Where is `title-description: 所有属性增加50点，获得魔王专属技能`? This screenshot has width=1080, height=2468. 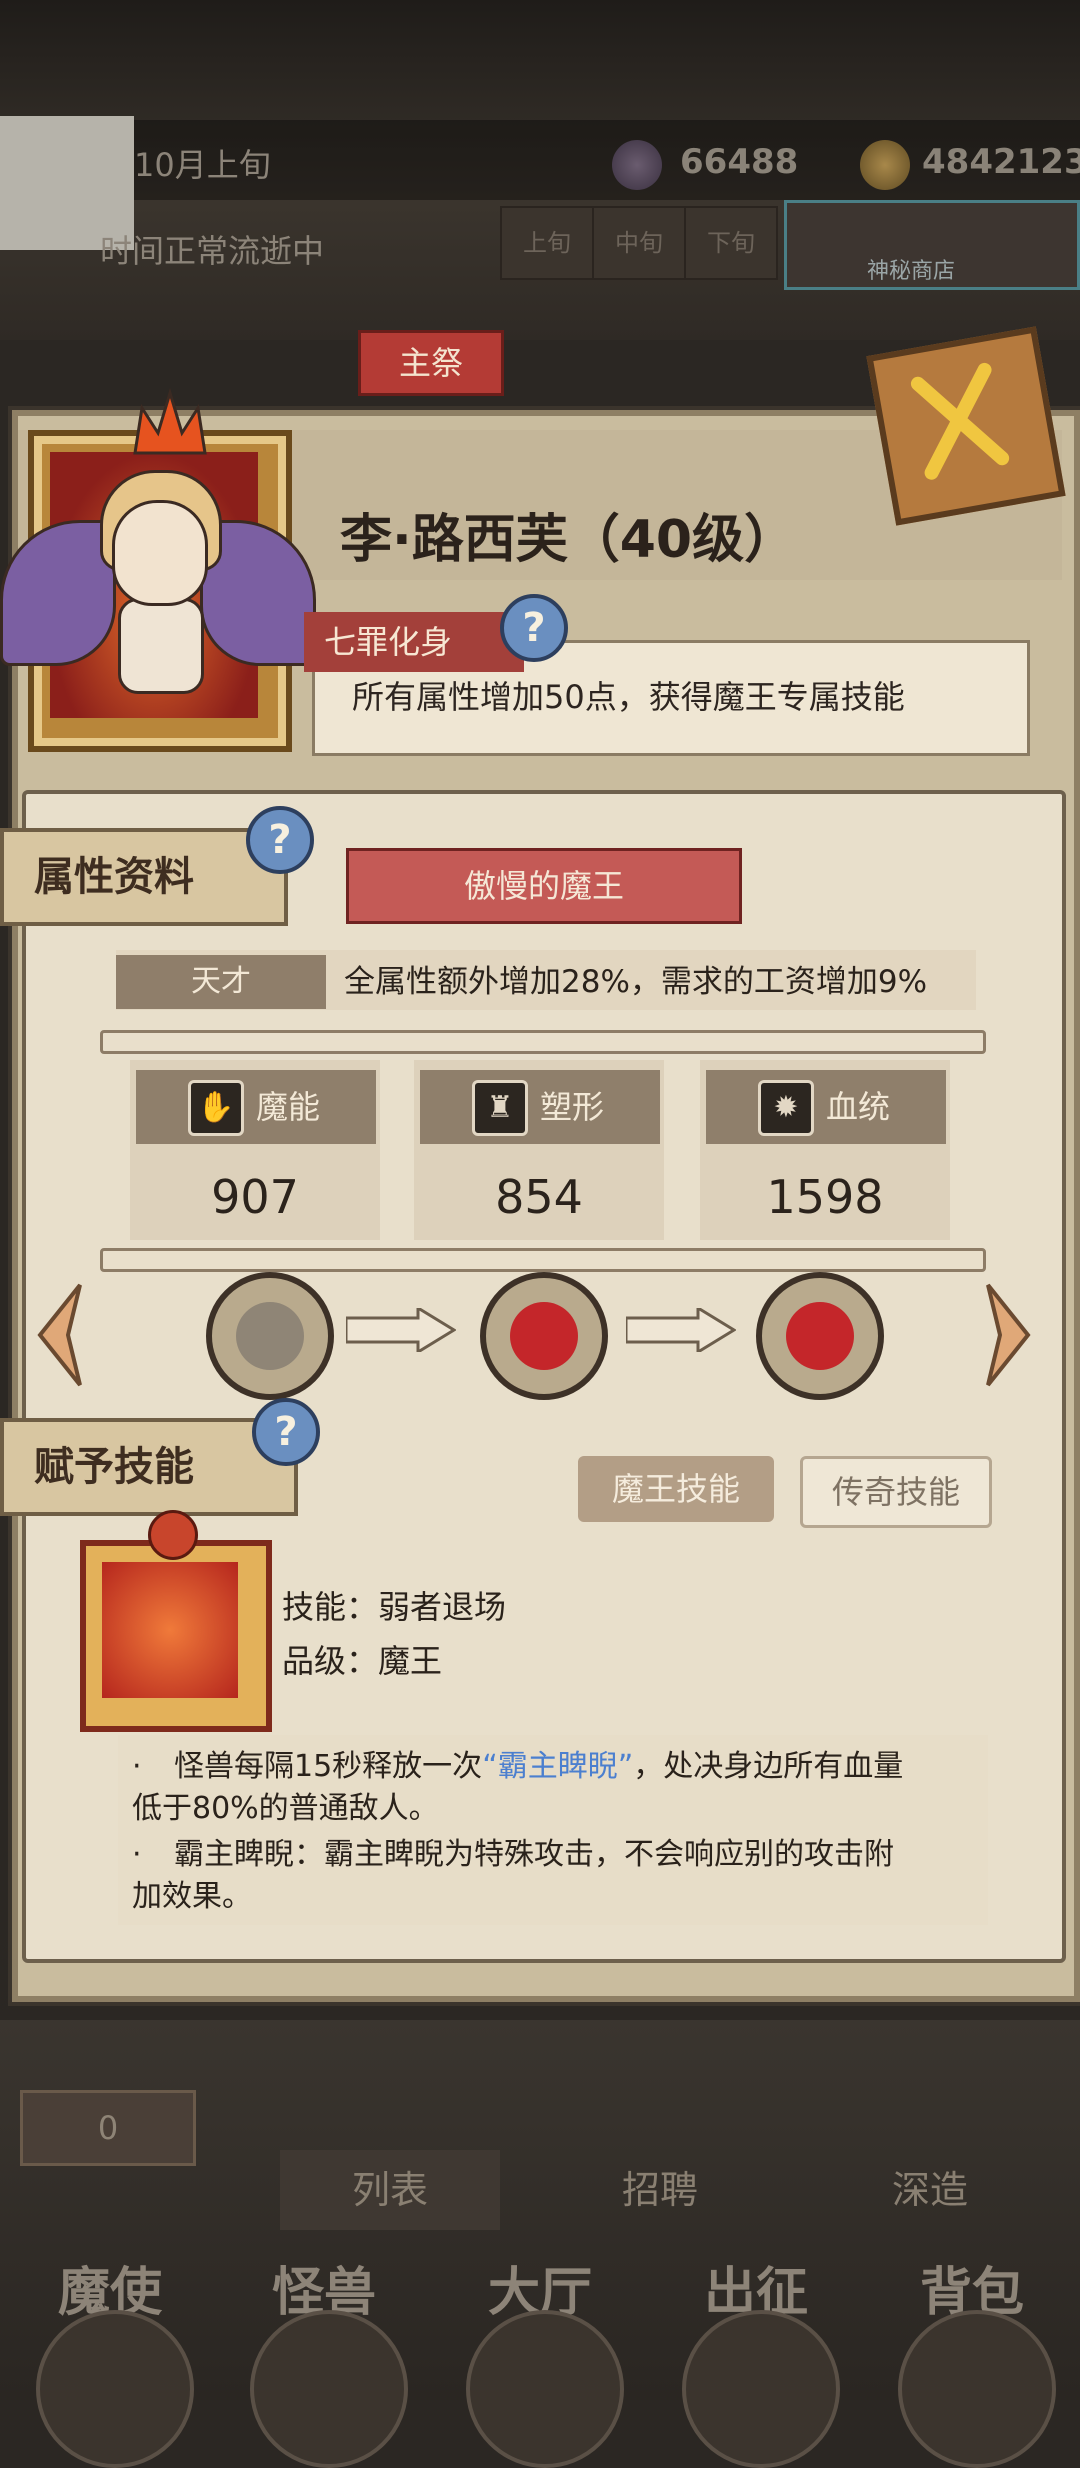
title-description: 所有属性增加50点，获得魔王专属技能 is located at coordinates (628, 697).